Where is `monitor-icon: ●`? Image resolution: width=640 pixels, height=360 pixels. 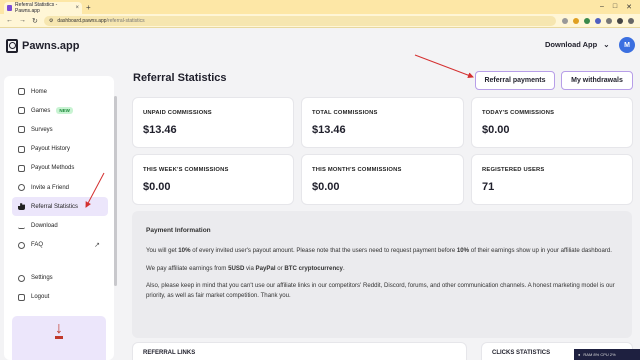 monitor-icon: ● is located at coordinates (579, 354).